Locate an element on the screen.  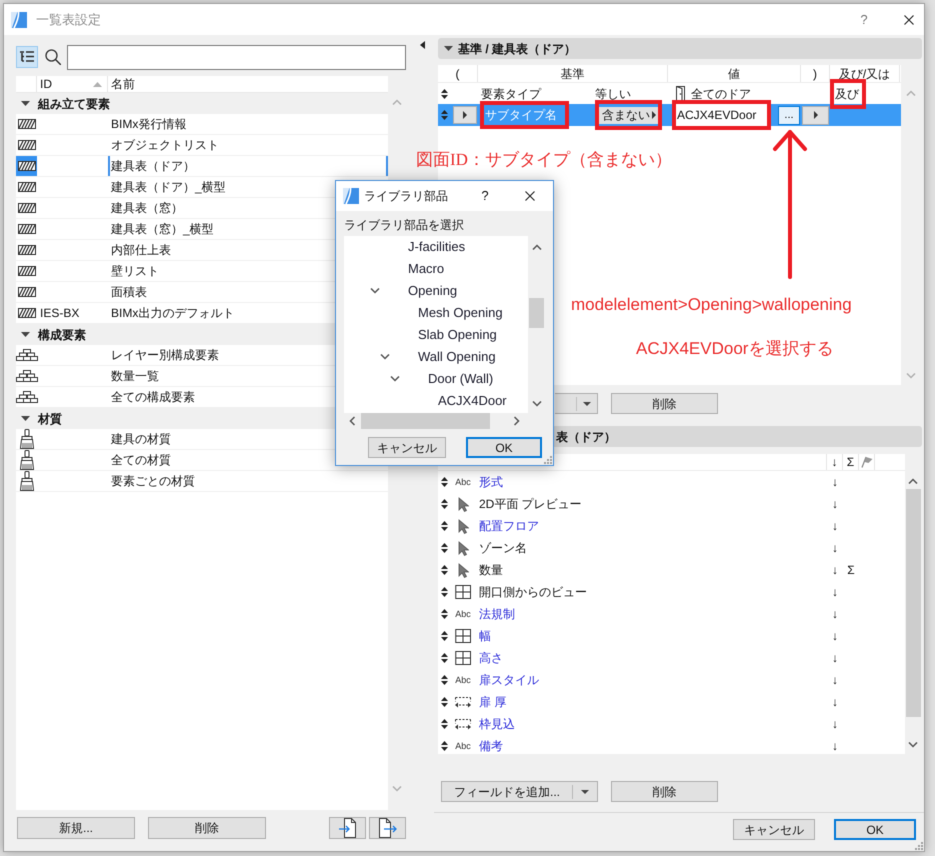
field-name: 枠見込 is located at coordinates (497, 724).